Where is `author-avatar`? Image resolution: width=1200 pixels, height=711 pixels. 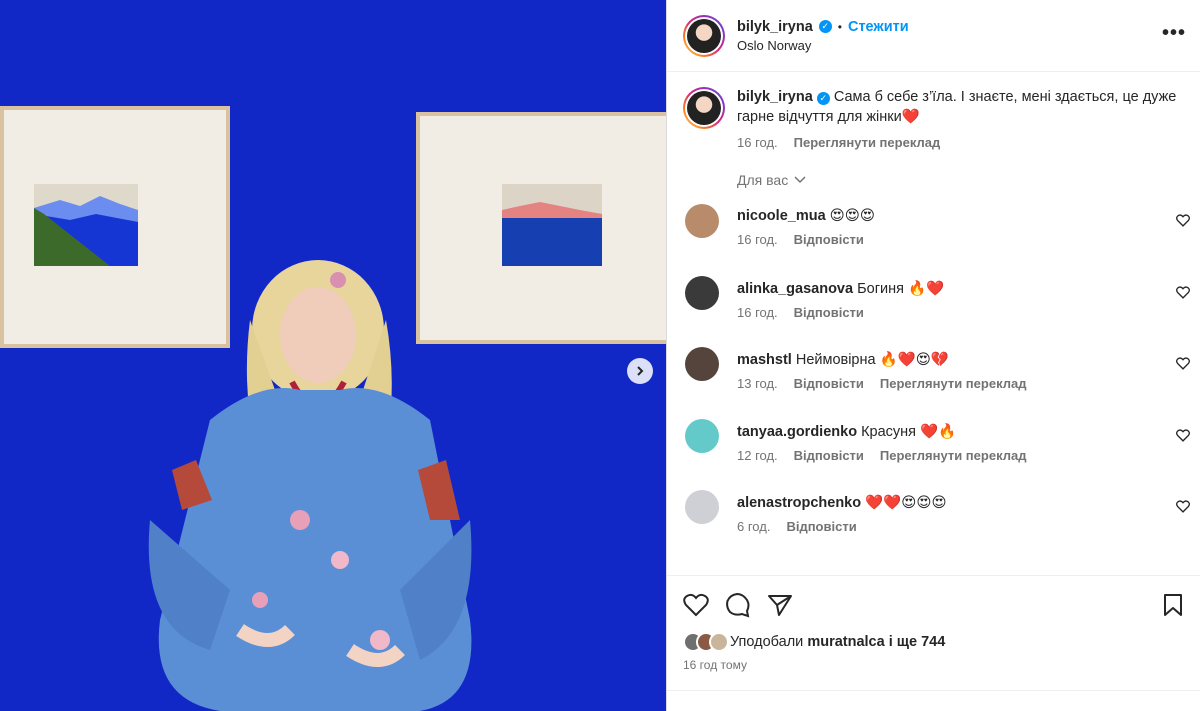 author-avatar is located at coordinates (704, 35).